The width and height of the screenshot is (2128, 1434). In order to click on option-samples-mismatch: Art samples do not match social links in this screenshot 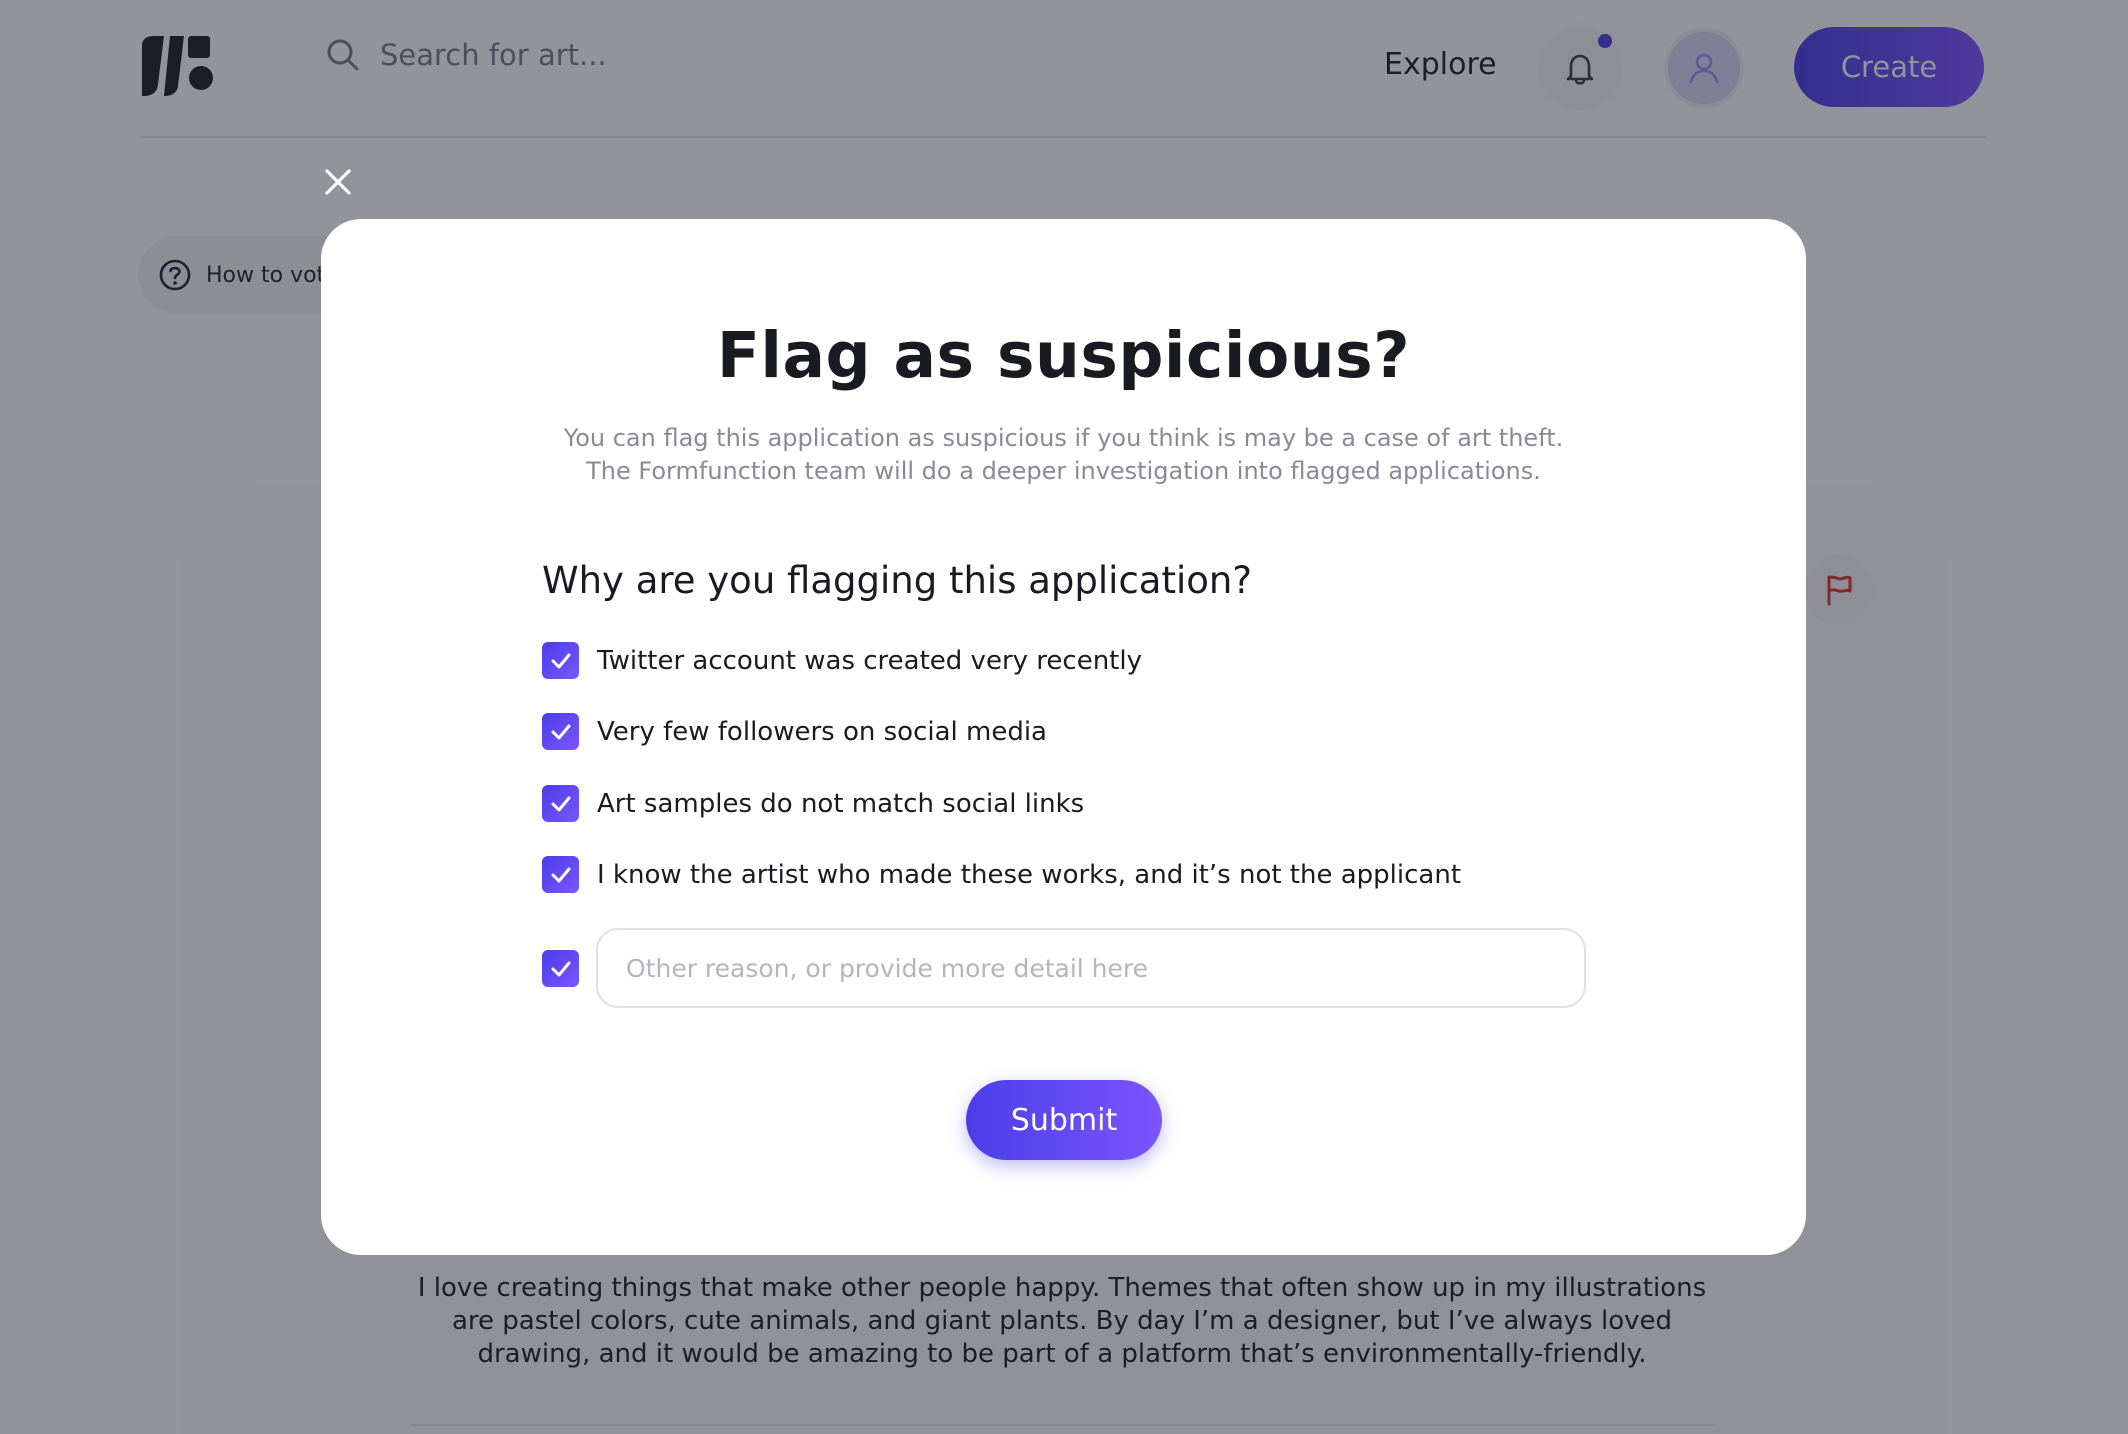, I will do `click(813, 803)`.